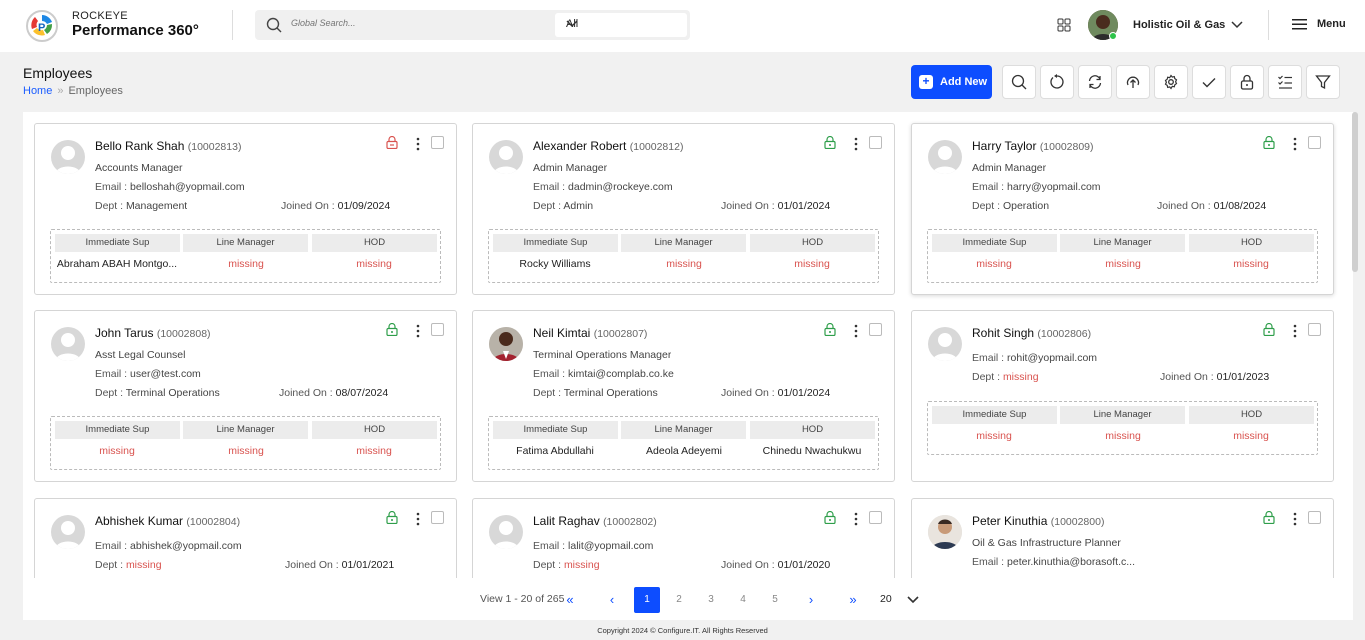  I want to click on page-button-1: 1, so click(647, 600).